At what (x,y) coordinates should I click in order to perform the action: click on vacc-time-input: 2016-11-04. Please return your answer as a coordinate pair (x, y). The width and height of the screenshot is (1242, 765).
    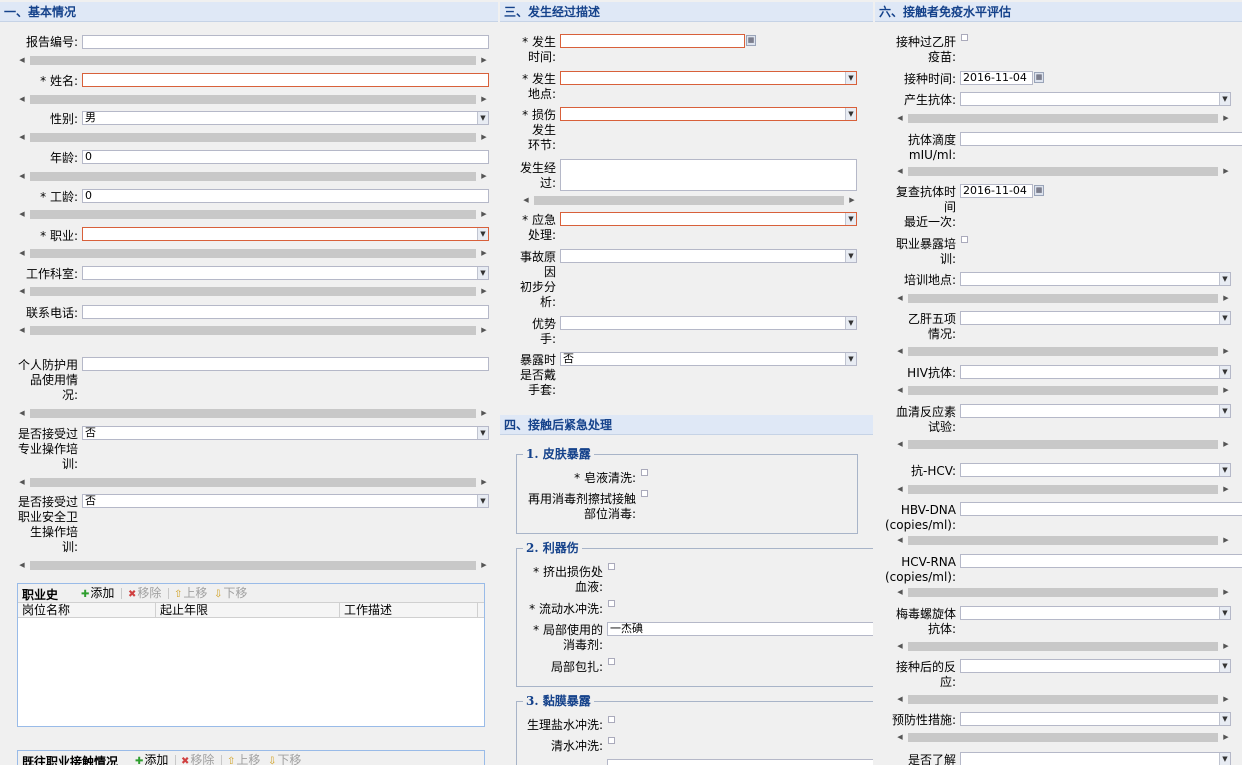
    Looking at the image, I should click on (996, 78).